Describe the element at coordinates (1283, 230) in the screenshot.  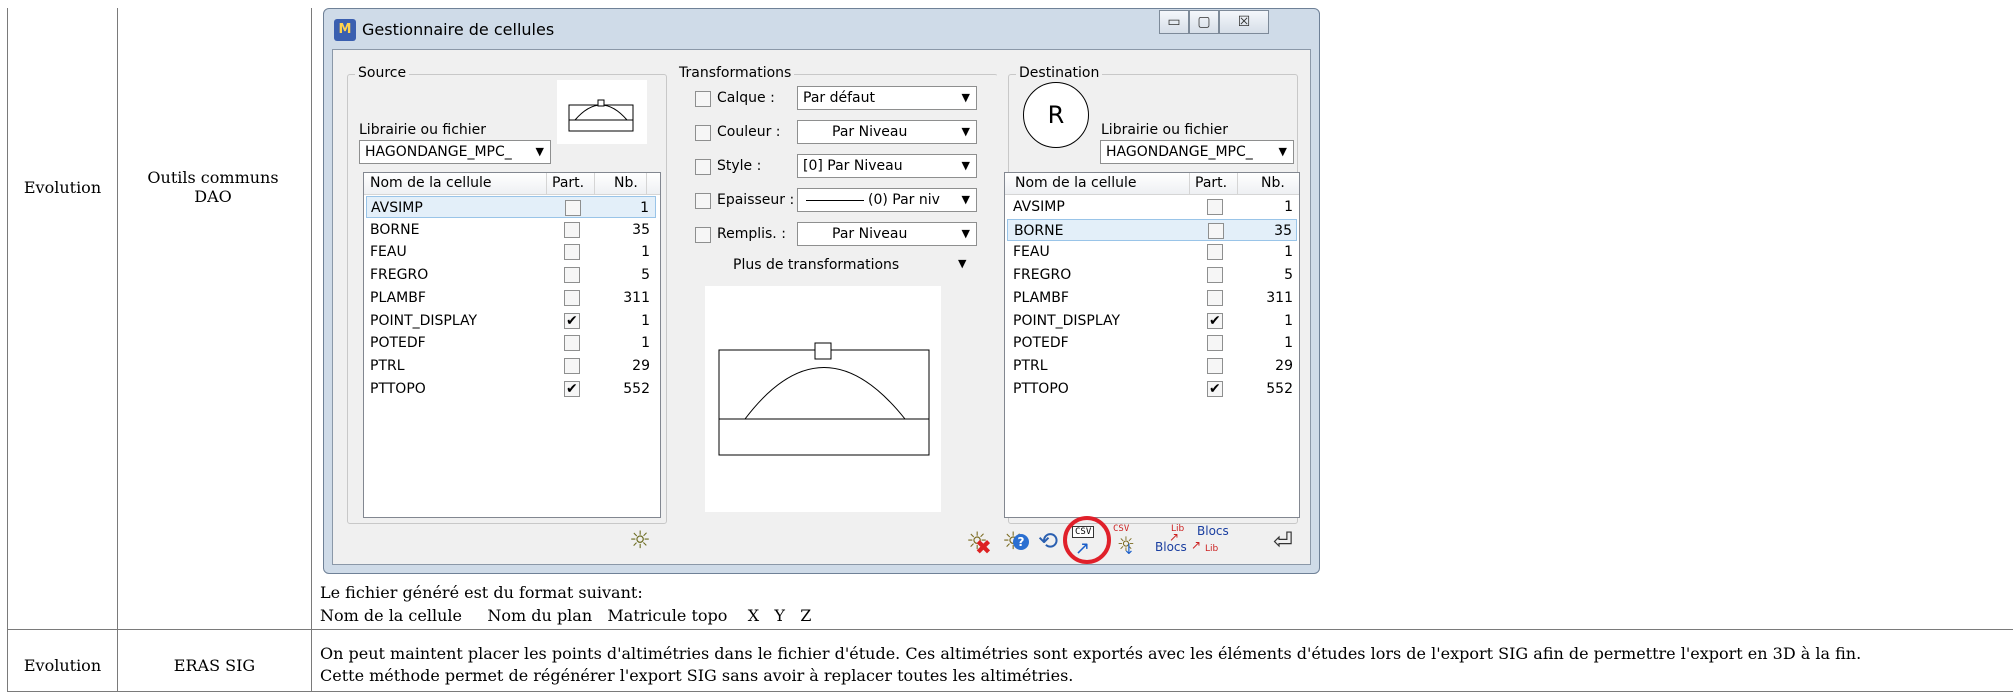
I see `cell-count: 35` at that location.